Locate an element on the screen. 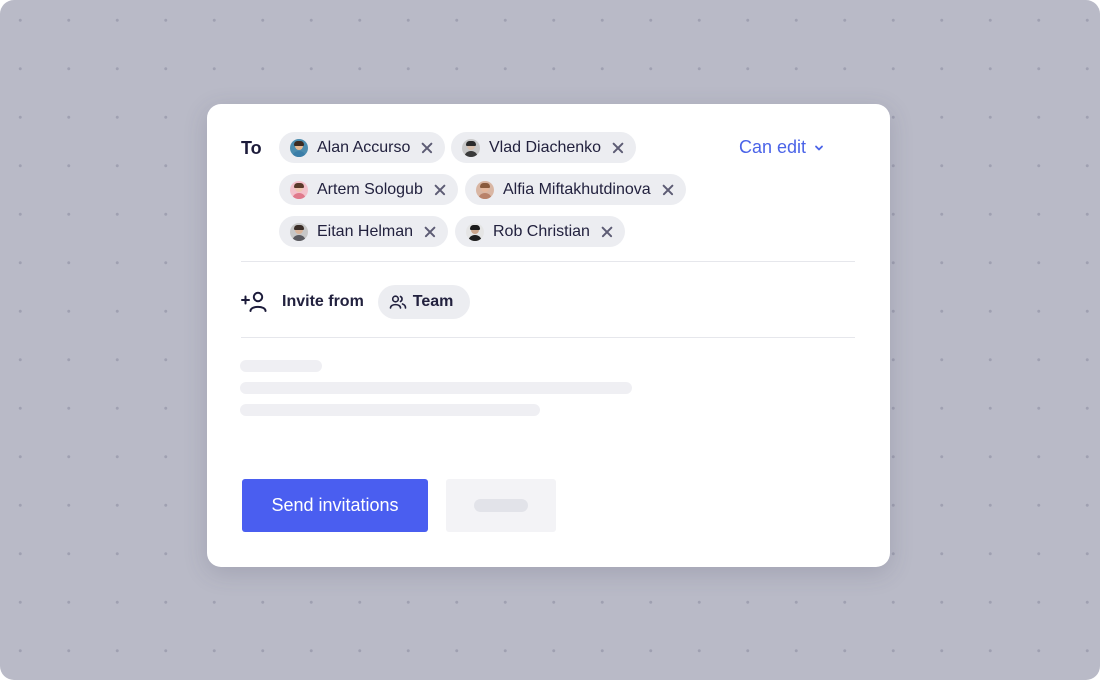 The height and width of the screenshot is (680, 1100). recipient-name: Artem Sologub is located at coordinates (370, 189).